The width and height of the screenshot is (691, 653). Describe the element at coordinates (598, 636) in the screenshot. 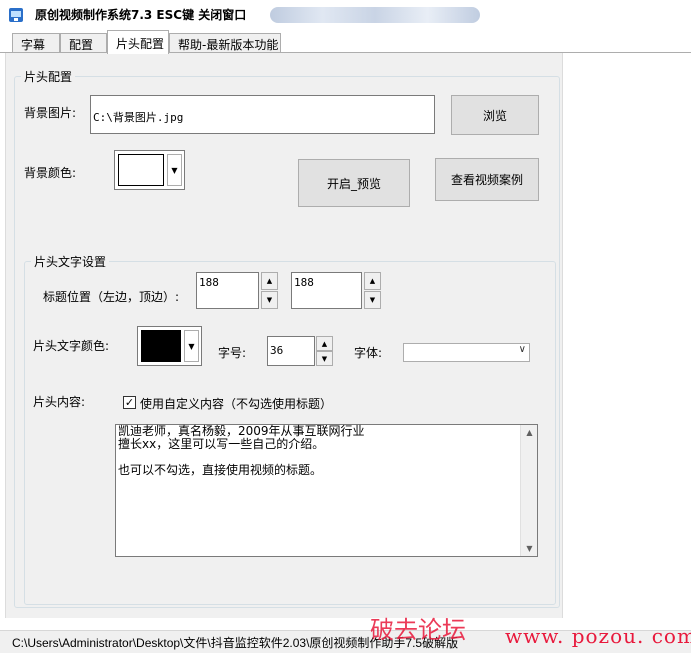

I see `watermark-url: www. pozou. com` at that location.